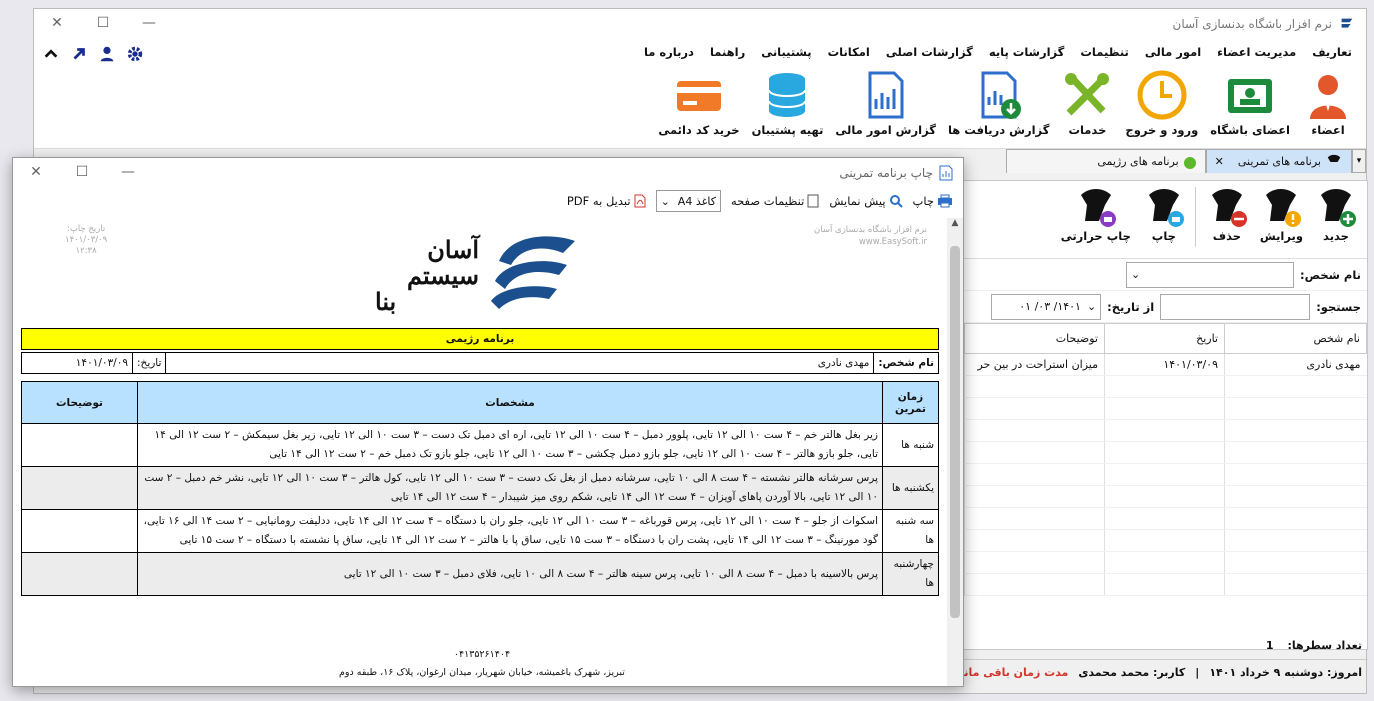 The width and height of the screenshot is (1374, 701). Describe the element at coordinates (79, 54) in the screenshot. I see `arrow-up-right-icon` at that location.